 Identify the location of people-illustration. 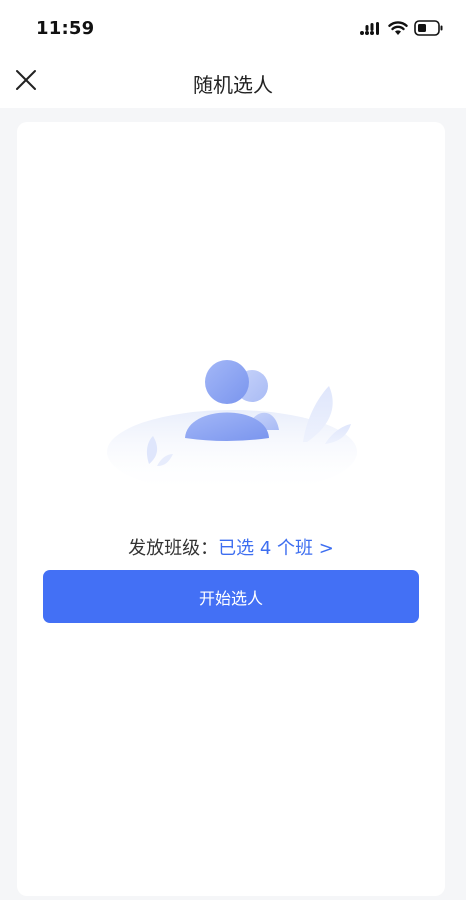
(232, 424).